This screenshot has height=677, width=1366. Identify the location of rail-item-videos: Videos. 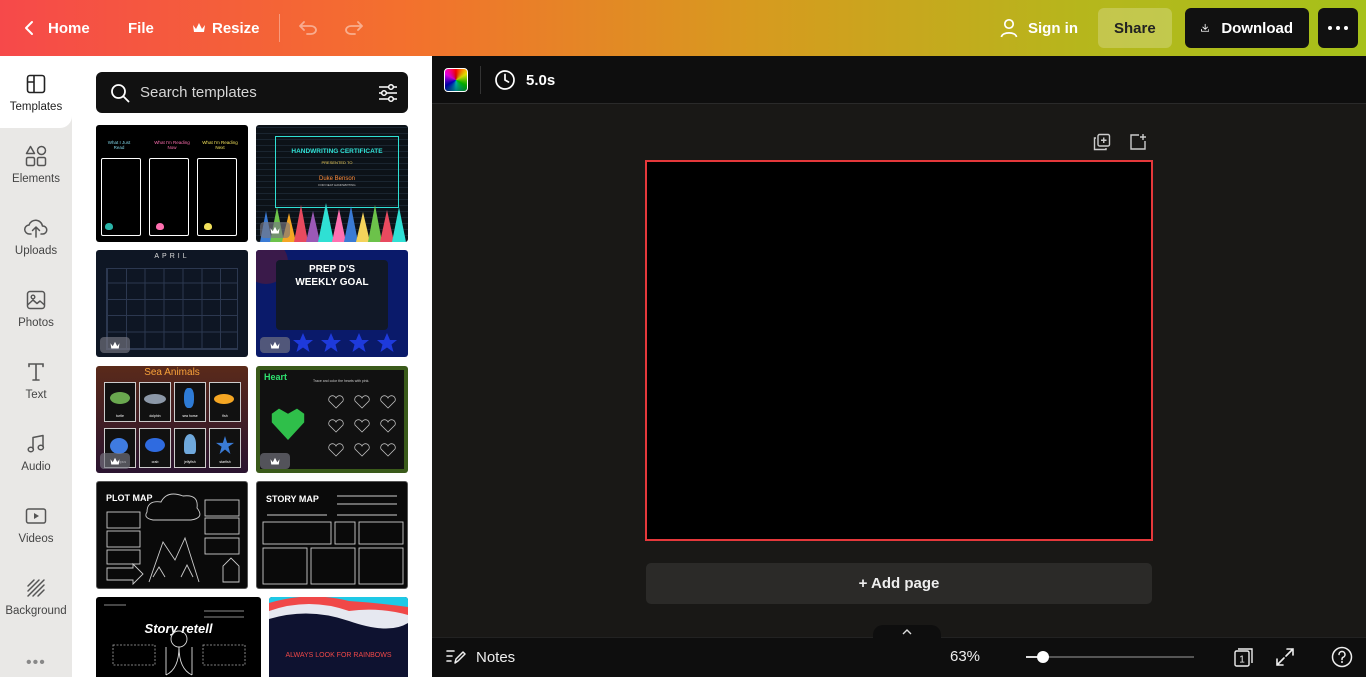
(36, 524).